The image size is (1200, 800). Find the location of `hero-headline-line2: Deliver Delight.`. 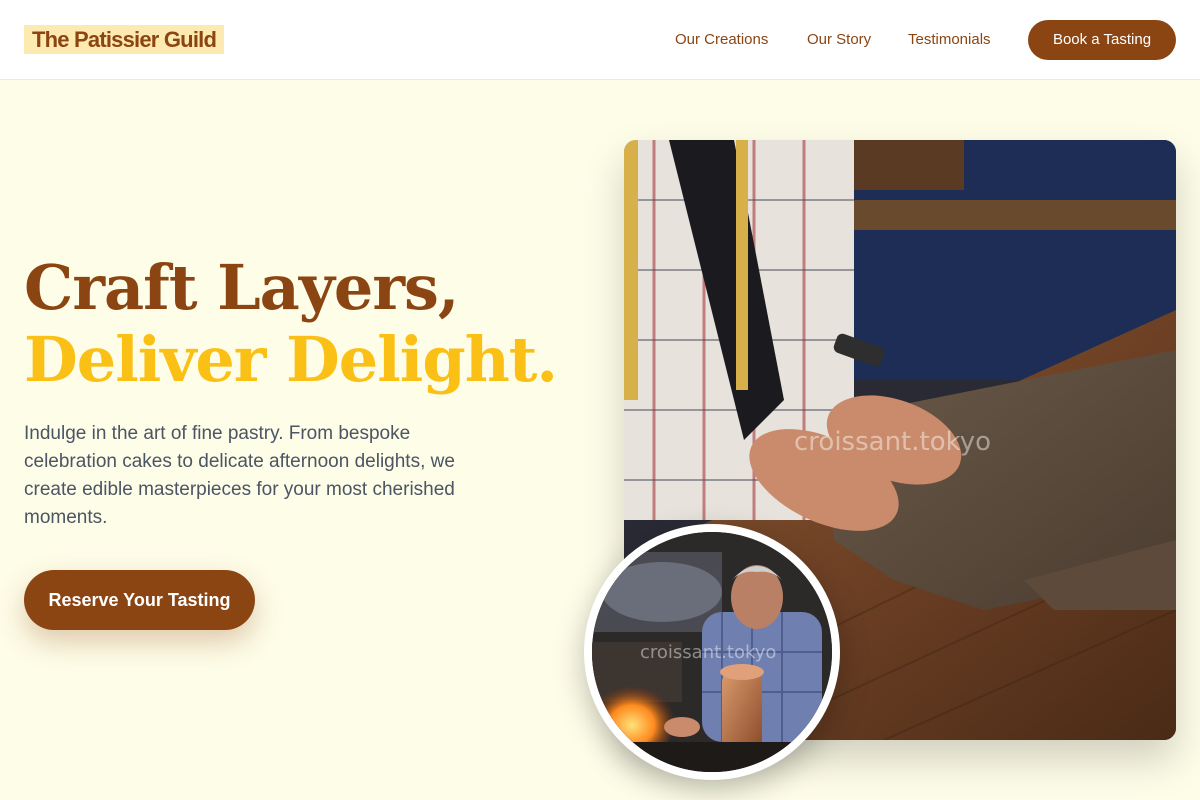

hero-headline-line2: Deliver Delight. is located at coordinates (291, 359).